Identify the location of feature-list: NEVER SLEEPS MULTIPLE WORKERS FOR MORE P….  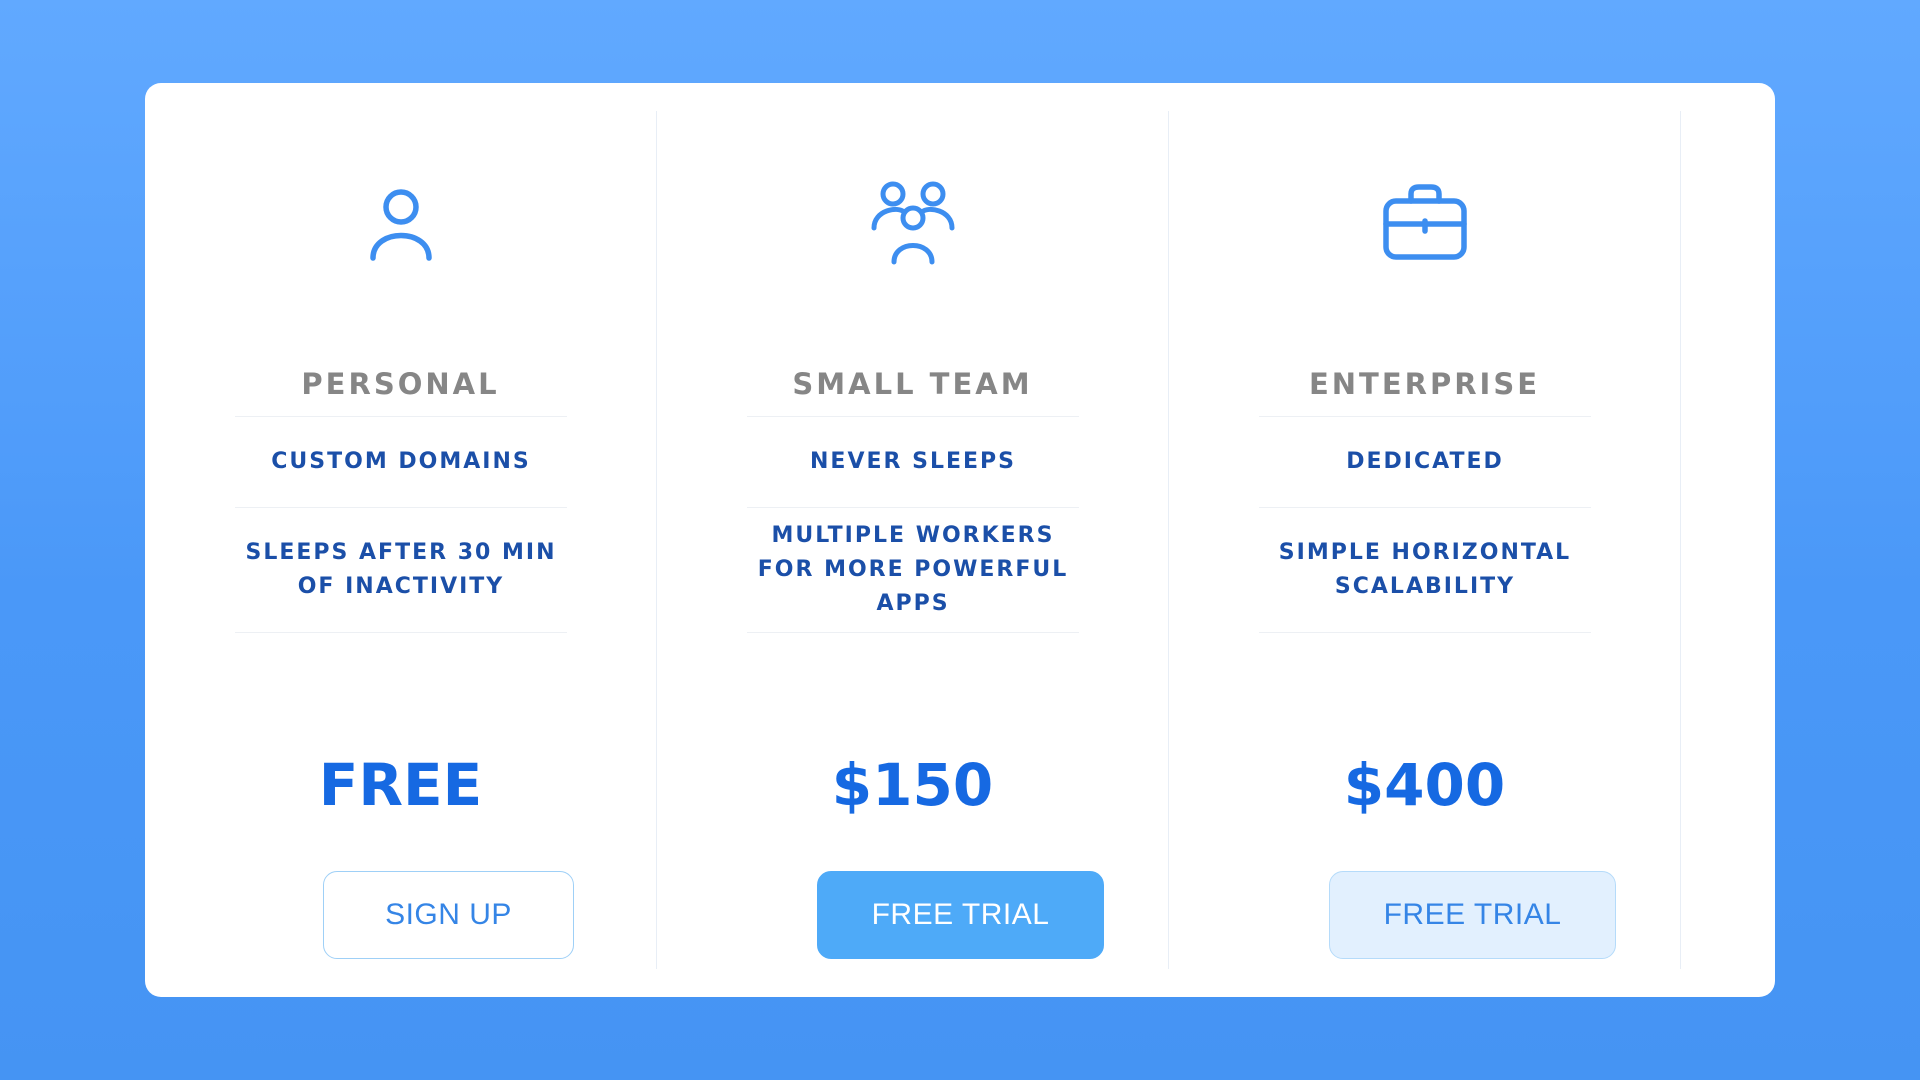
(913, 524).